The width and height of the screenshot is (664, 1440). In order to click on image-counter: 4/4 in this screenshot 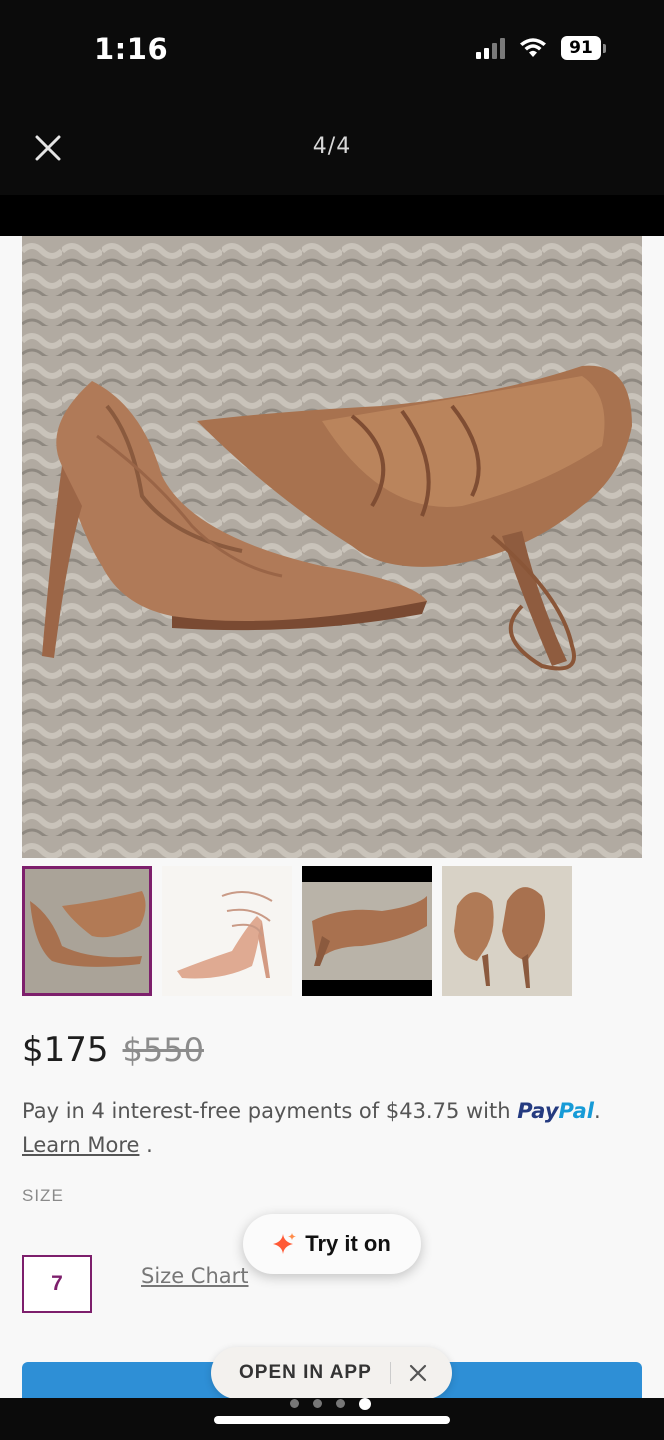, I will do `click(332, 146)`.